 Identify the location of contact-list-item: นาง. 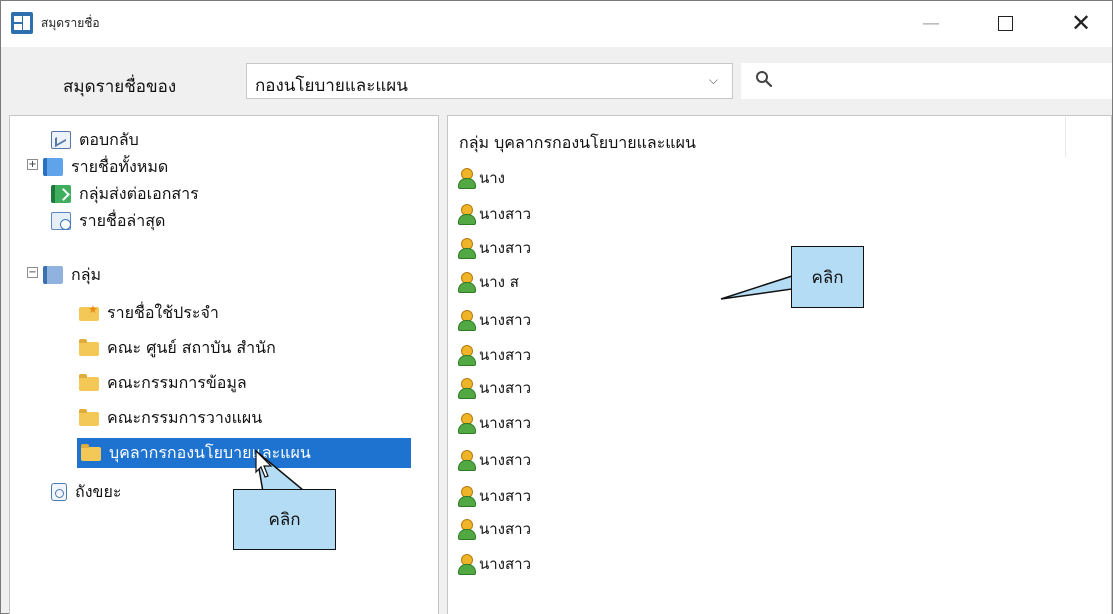
(481, 178).